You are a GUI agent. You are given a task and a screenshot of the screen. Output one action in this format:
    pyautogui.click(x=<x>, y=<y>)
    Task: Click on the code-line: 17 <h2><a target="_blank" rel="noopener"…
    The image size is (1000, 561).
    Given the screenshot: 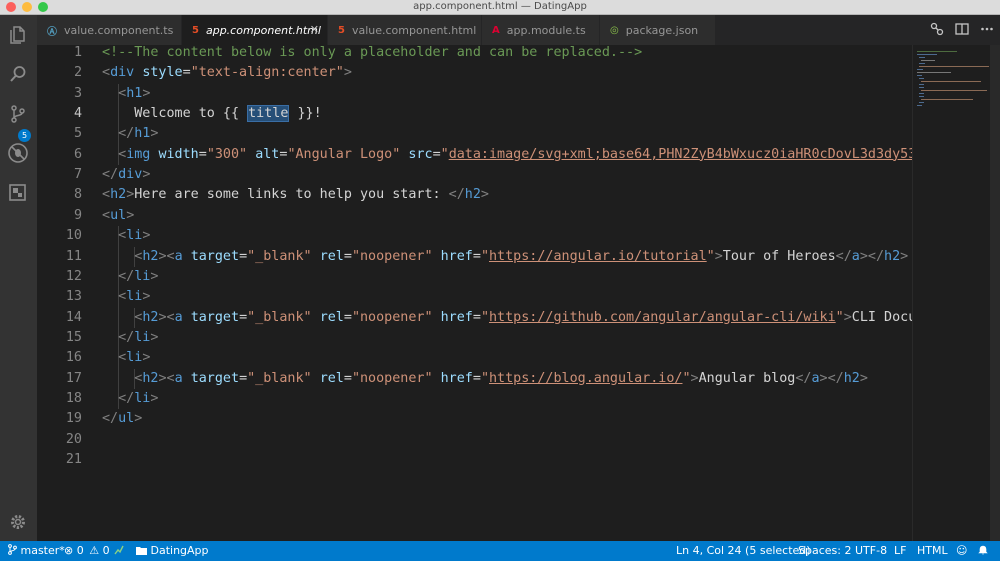 What is the action you would take?
    pyautogui.click(x=474, y=379)
    